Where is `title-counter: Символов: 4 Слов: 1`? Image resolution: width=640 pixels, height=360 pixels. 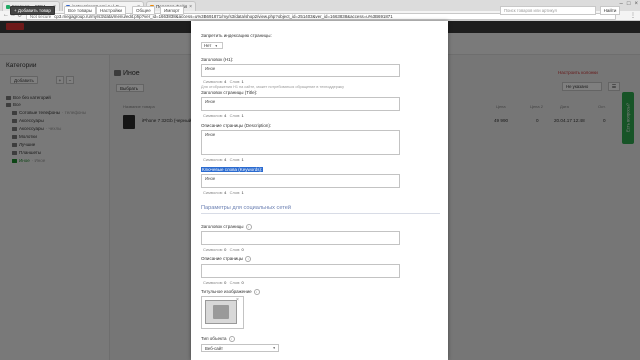 title-counter: Символов: 4 Слов: 1 is located at coordinates (223, 115).